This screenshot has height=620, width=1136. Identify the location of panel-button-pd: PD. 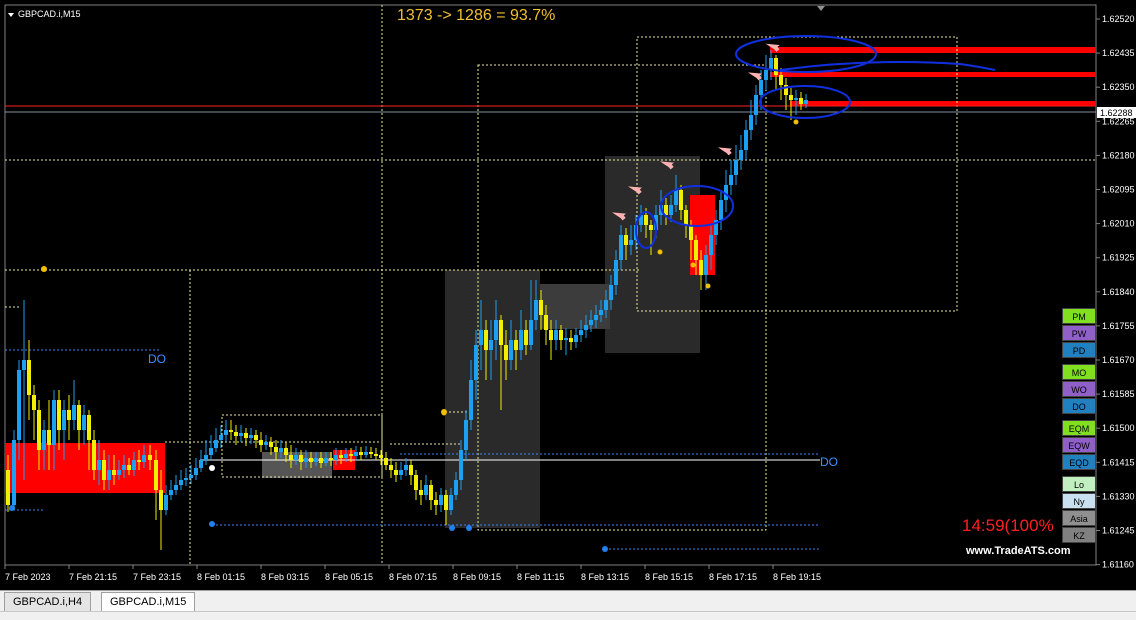
(1079, 350).